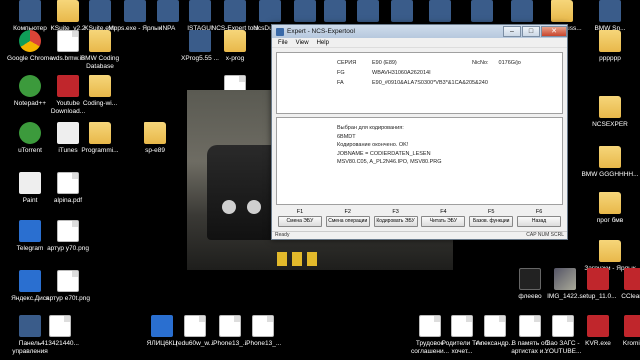 The image size is (640, 360). Describe the element at coordinates (622, 337) in the screenshot. I see `desktop-icon: Kromine` at that location.